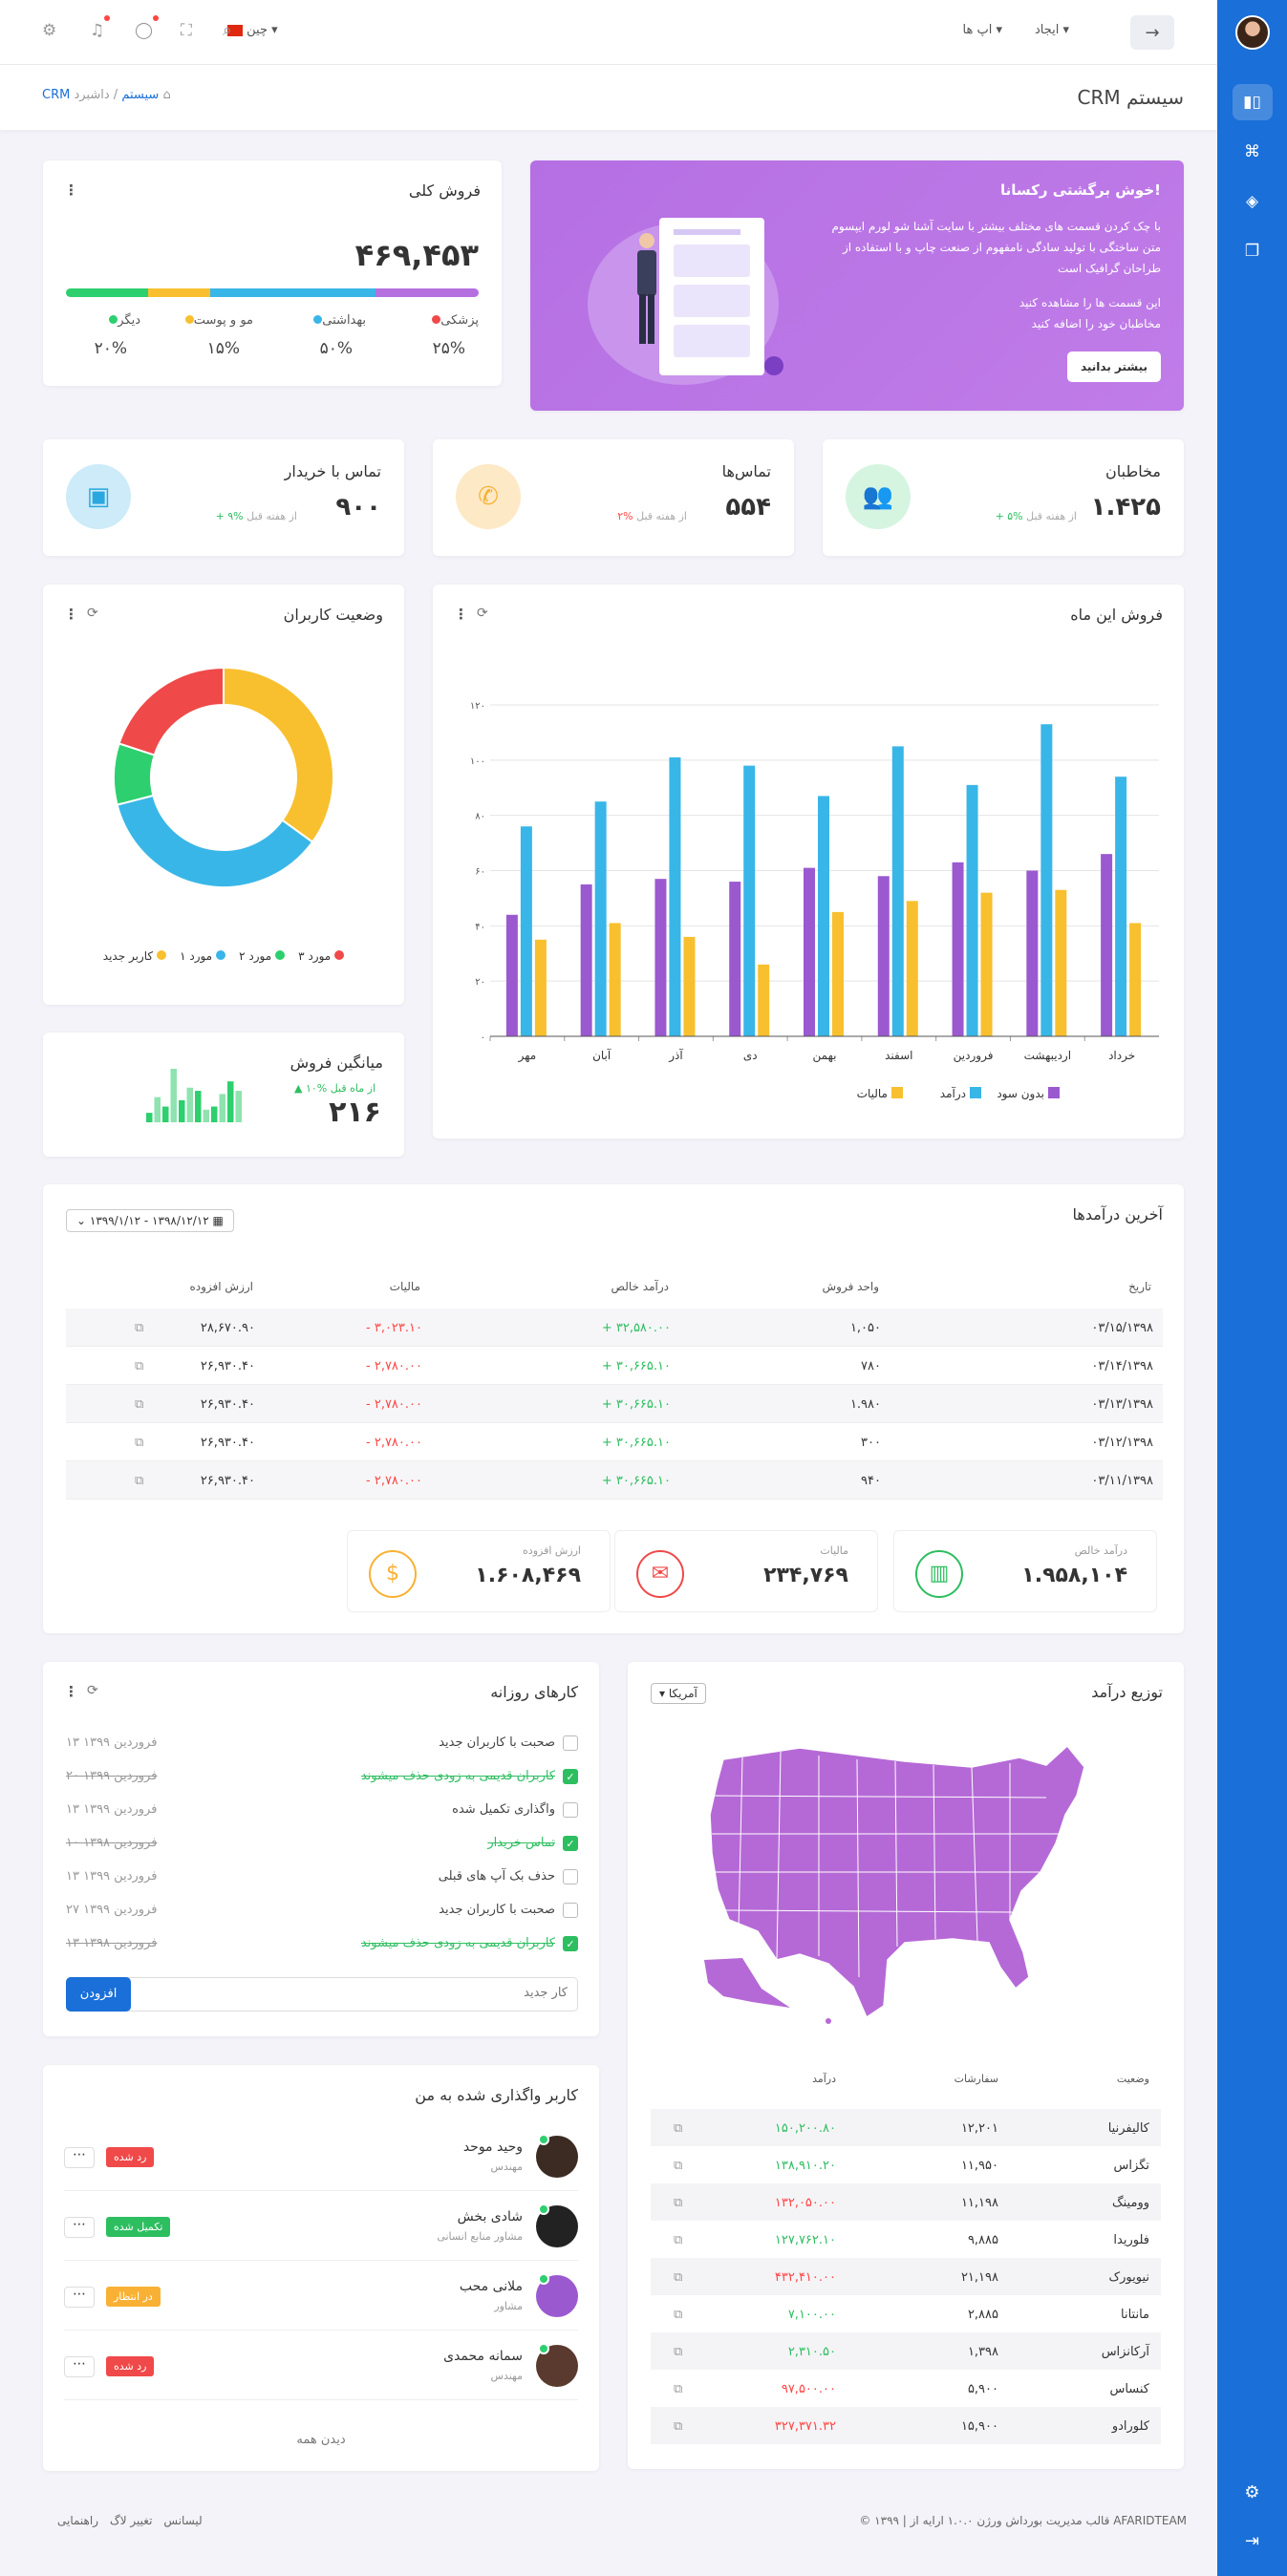 This screenshot has height=2576, width=1287. I want to click on mini-bar, so click(222, 1108).